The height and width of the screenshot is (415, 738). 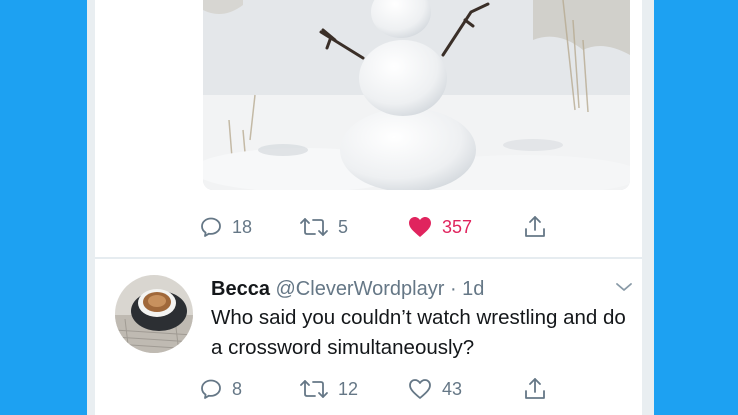 What do you see at coordinates (368, 258) in the screenshot?
I see `tweet-divider` at bounding box center [368, 258].